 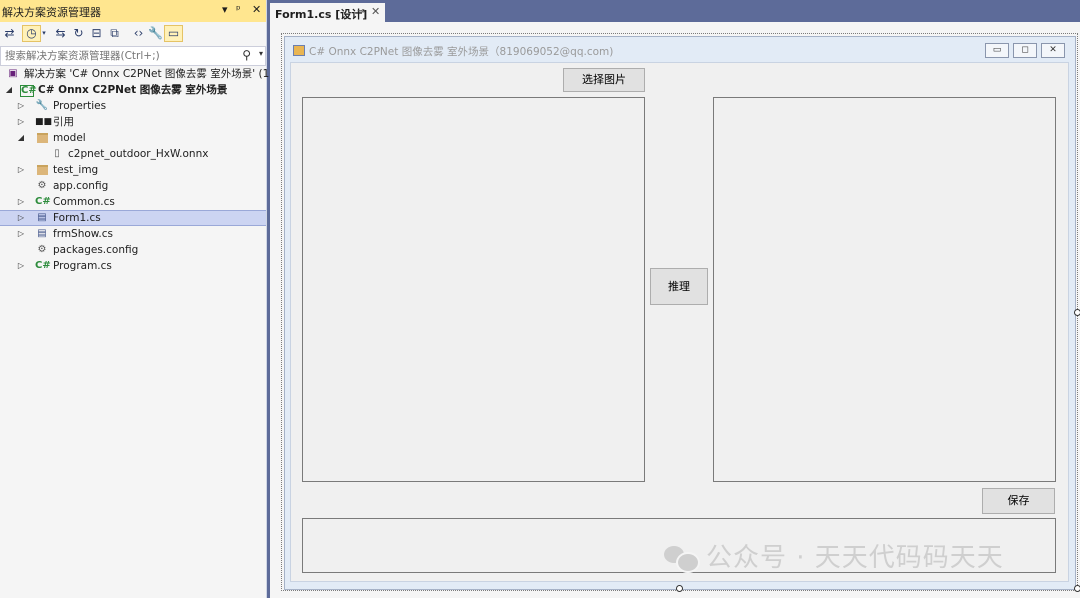 I want to click on resize-handle-right, so click(x=1077, y=312).